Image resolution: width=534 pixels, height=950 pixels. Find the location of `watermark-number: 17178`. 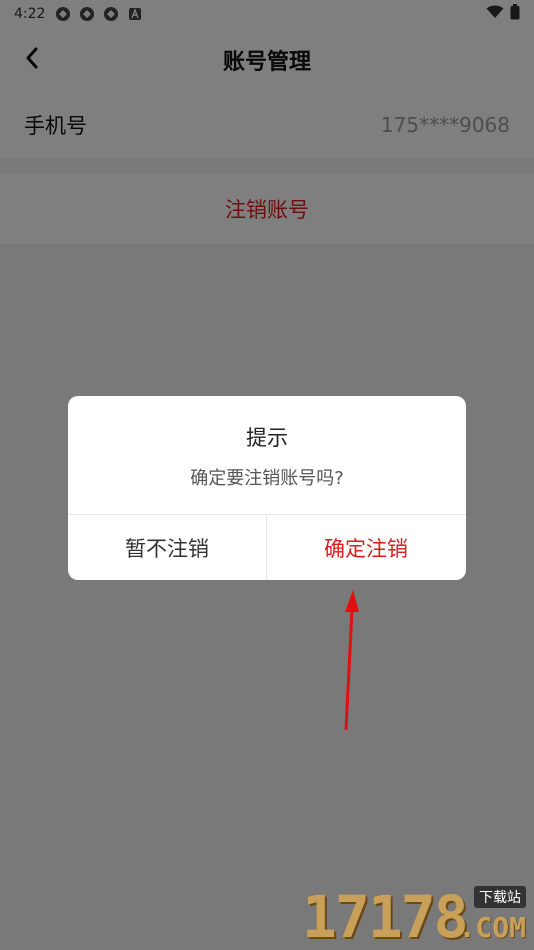

watermark-number: 17178 is located at coordinates (385, 916).